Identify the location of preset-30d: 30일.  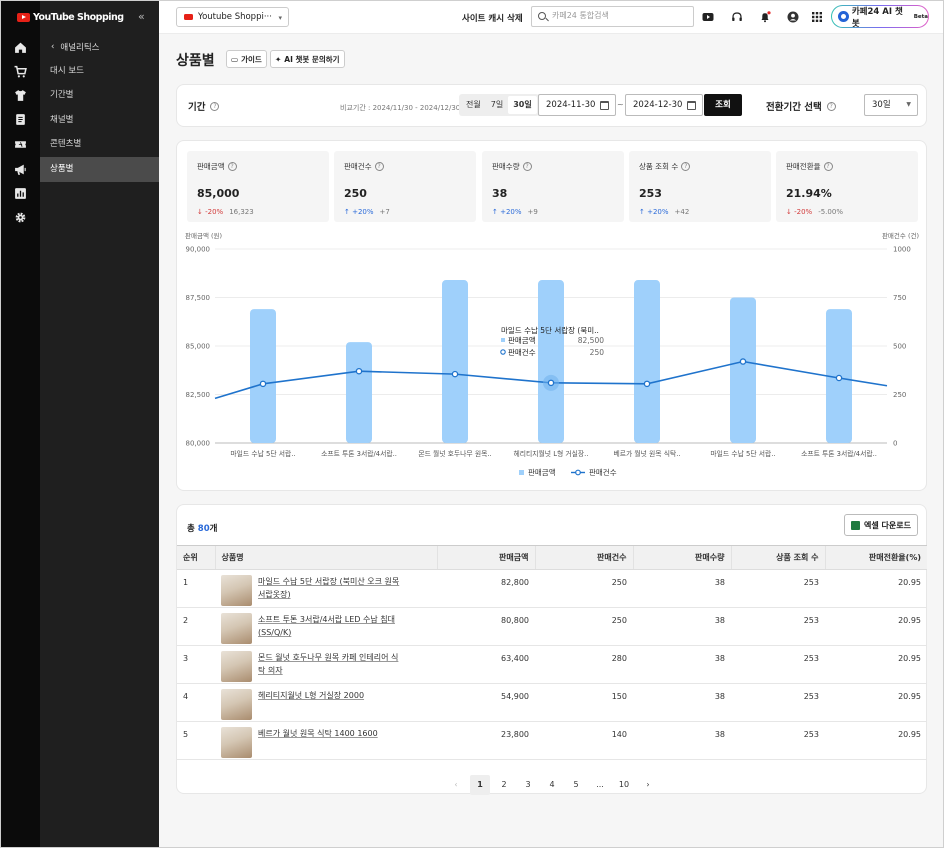
(522, 105).